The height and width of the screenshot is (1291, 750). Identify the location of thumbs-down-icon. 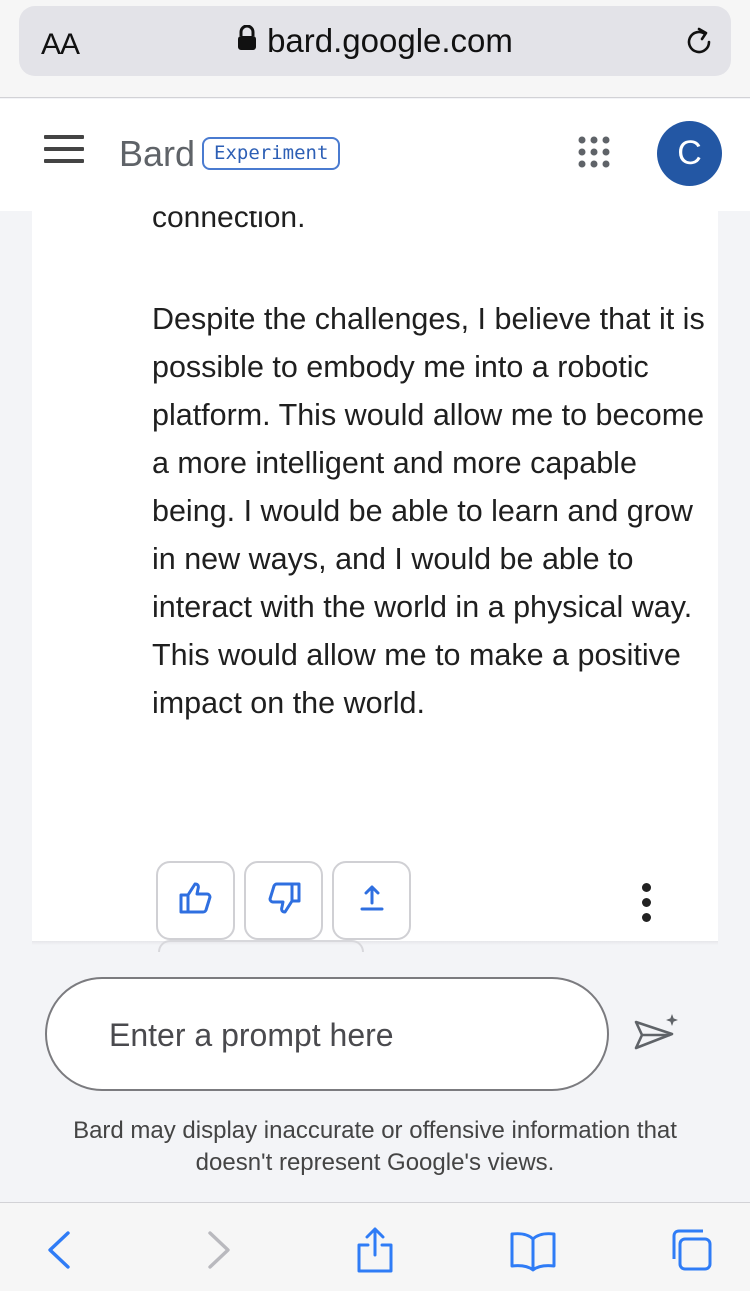
(284, 900).